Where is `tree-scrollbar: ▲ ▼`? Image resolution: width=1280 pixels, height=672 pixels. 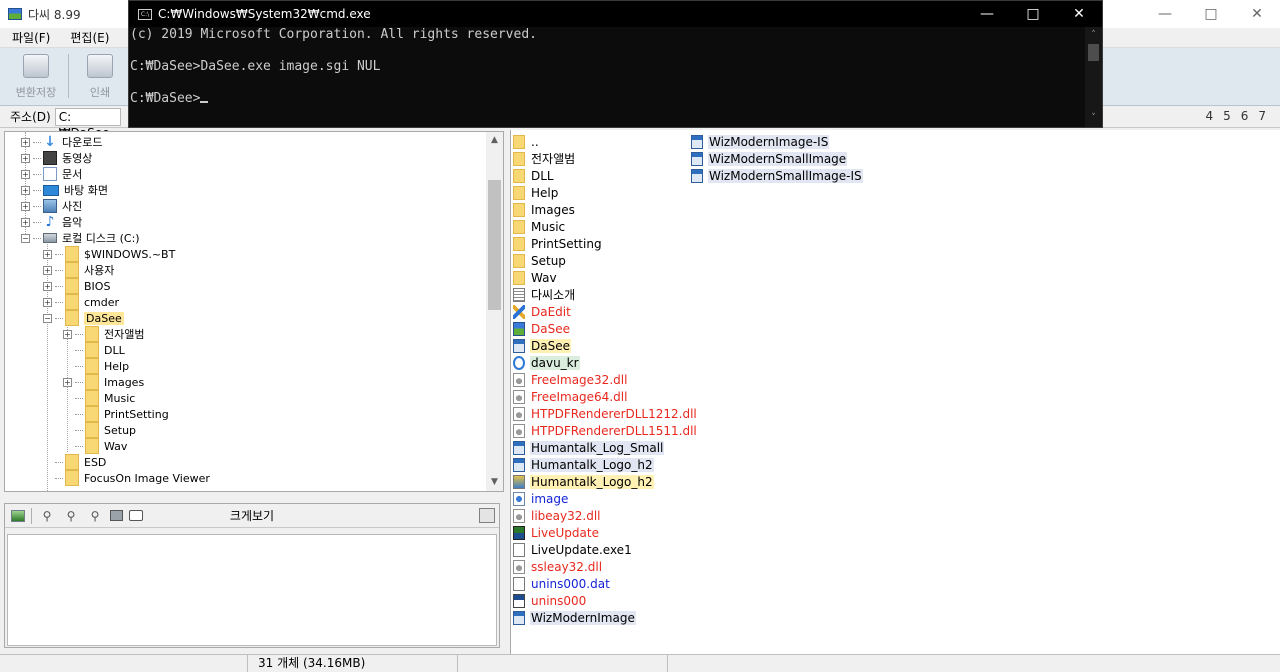 tree-scrollbar: ▲ ▼ is located at coordinates (494, 311).